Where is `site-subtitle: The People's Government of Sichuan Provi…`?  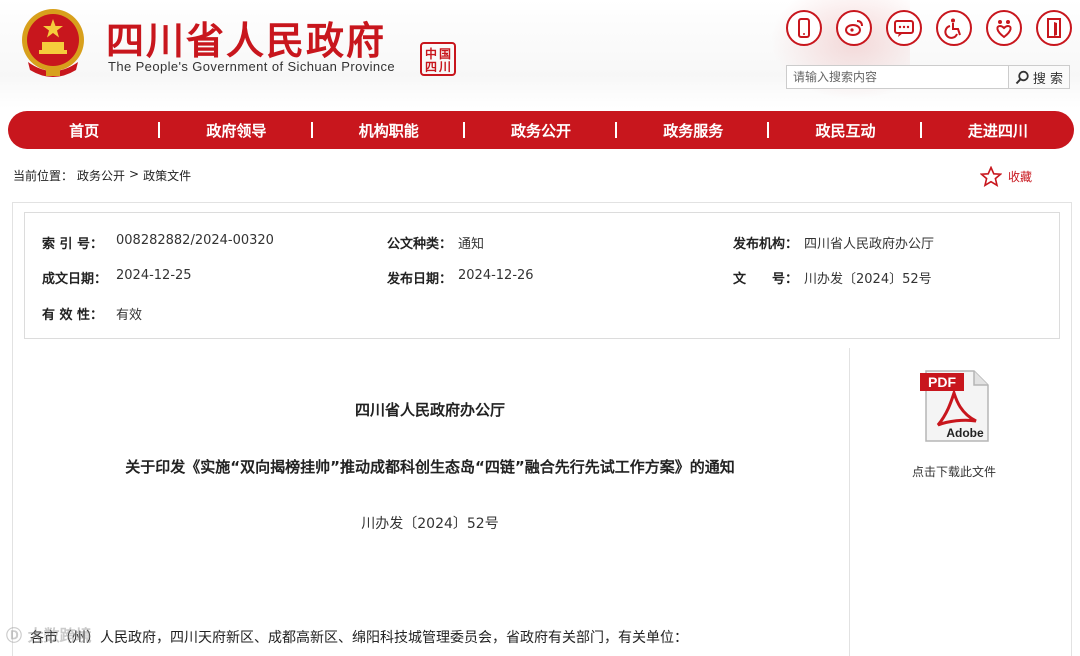 site-subtitle: The People's Government of Sichuan Provi… is located at coordinates (252, 66).